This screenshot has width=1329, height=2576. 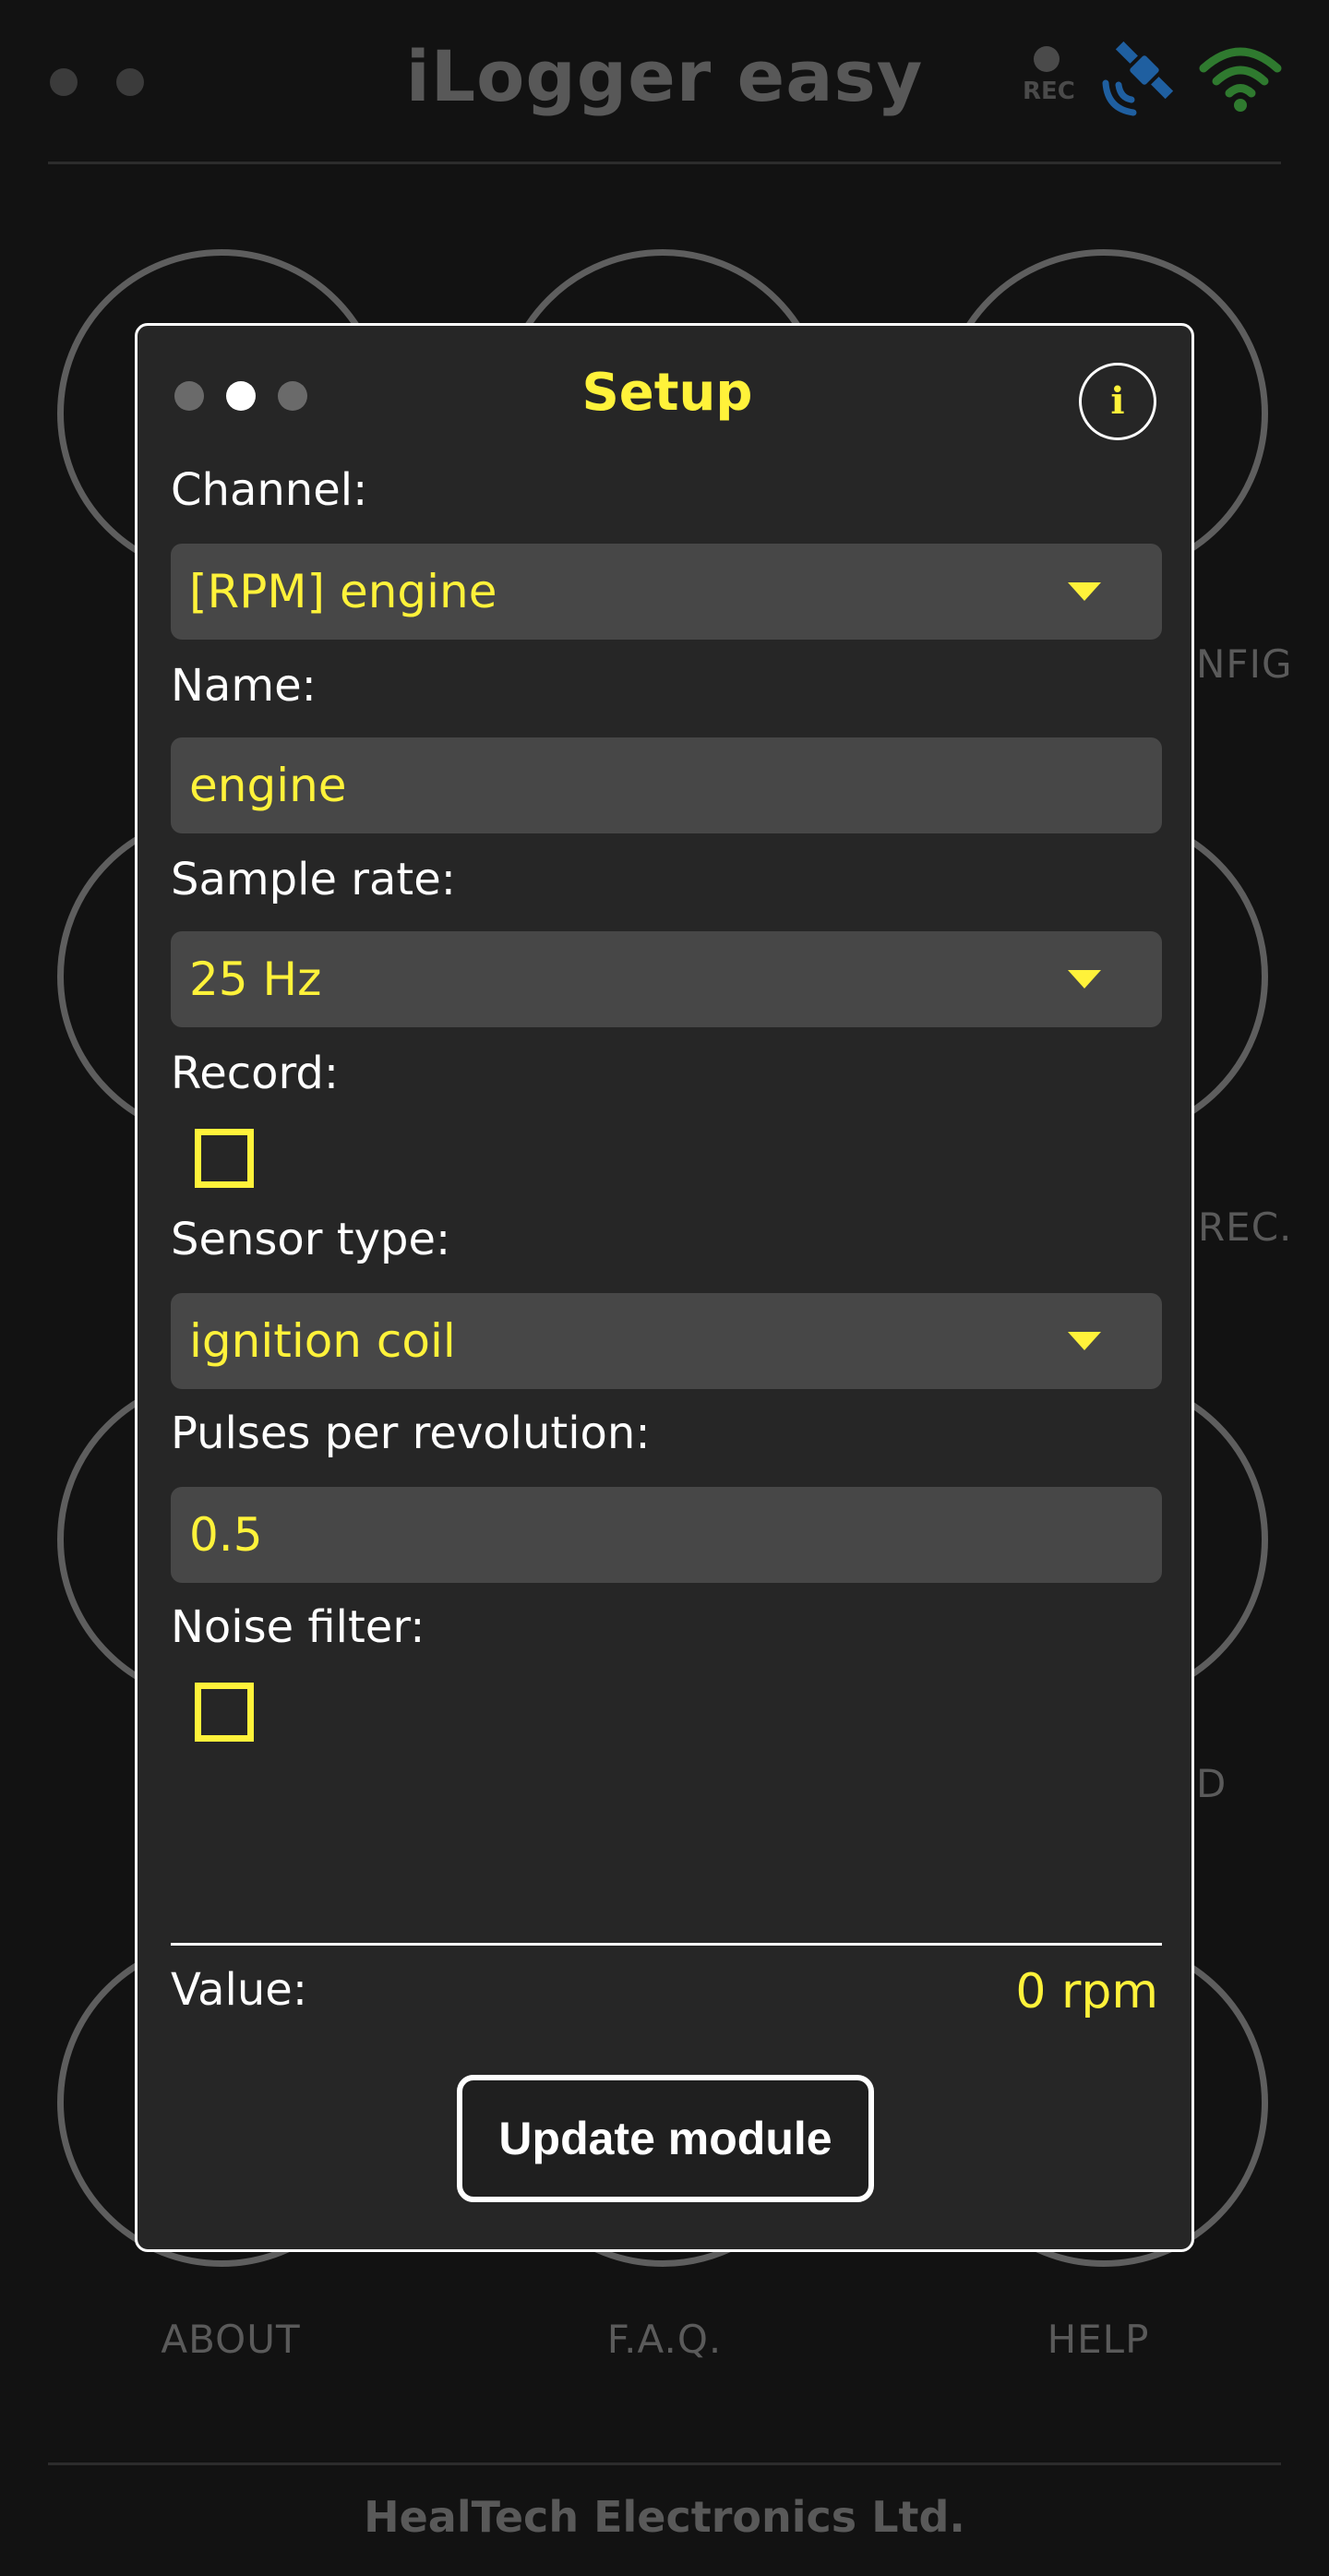 What do you see at coordinates (244, 686) in the screenshot?
I see `name-label: Name:` at bounding box center [244, 686].